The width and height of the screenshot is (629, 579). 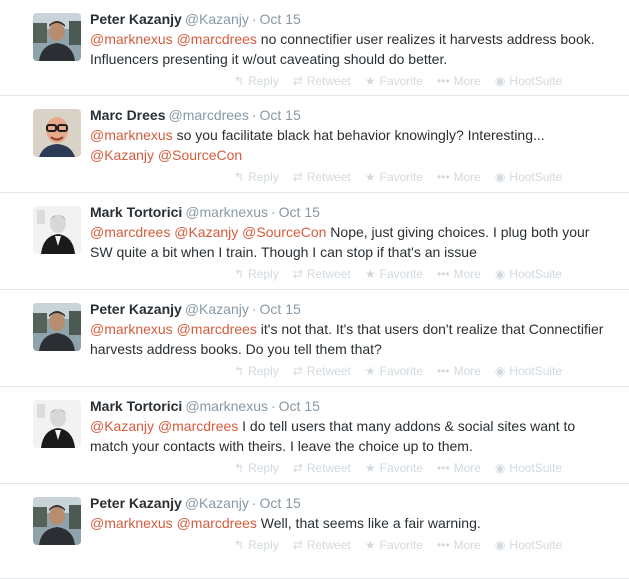 What do you see at coordinates (401, 274) in the screenshot?
I see `favorite-label: Favorite` at bounding box center [401, 274].